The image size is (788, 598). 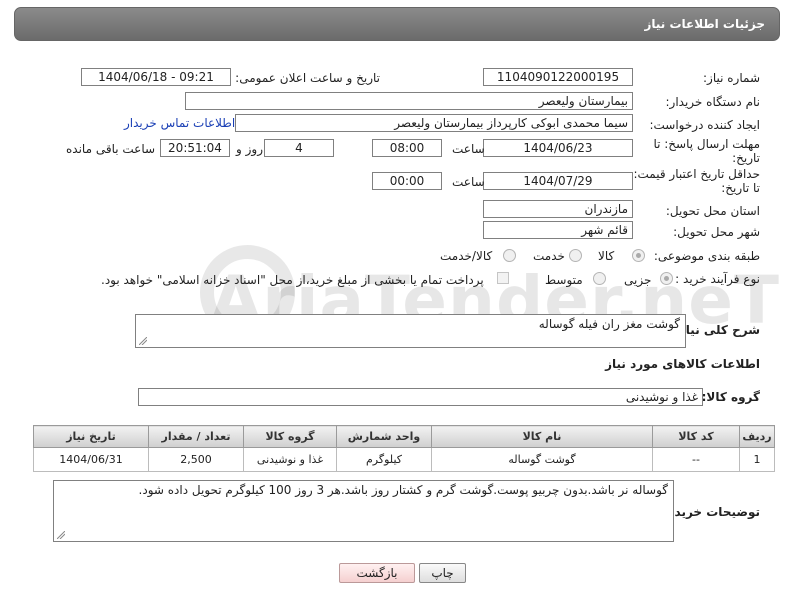 I want to click on province-label: استان محل تحویل:, so click(x=712, y=211).